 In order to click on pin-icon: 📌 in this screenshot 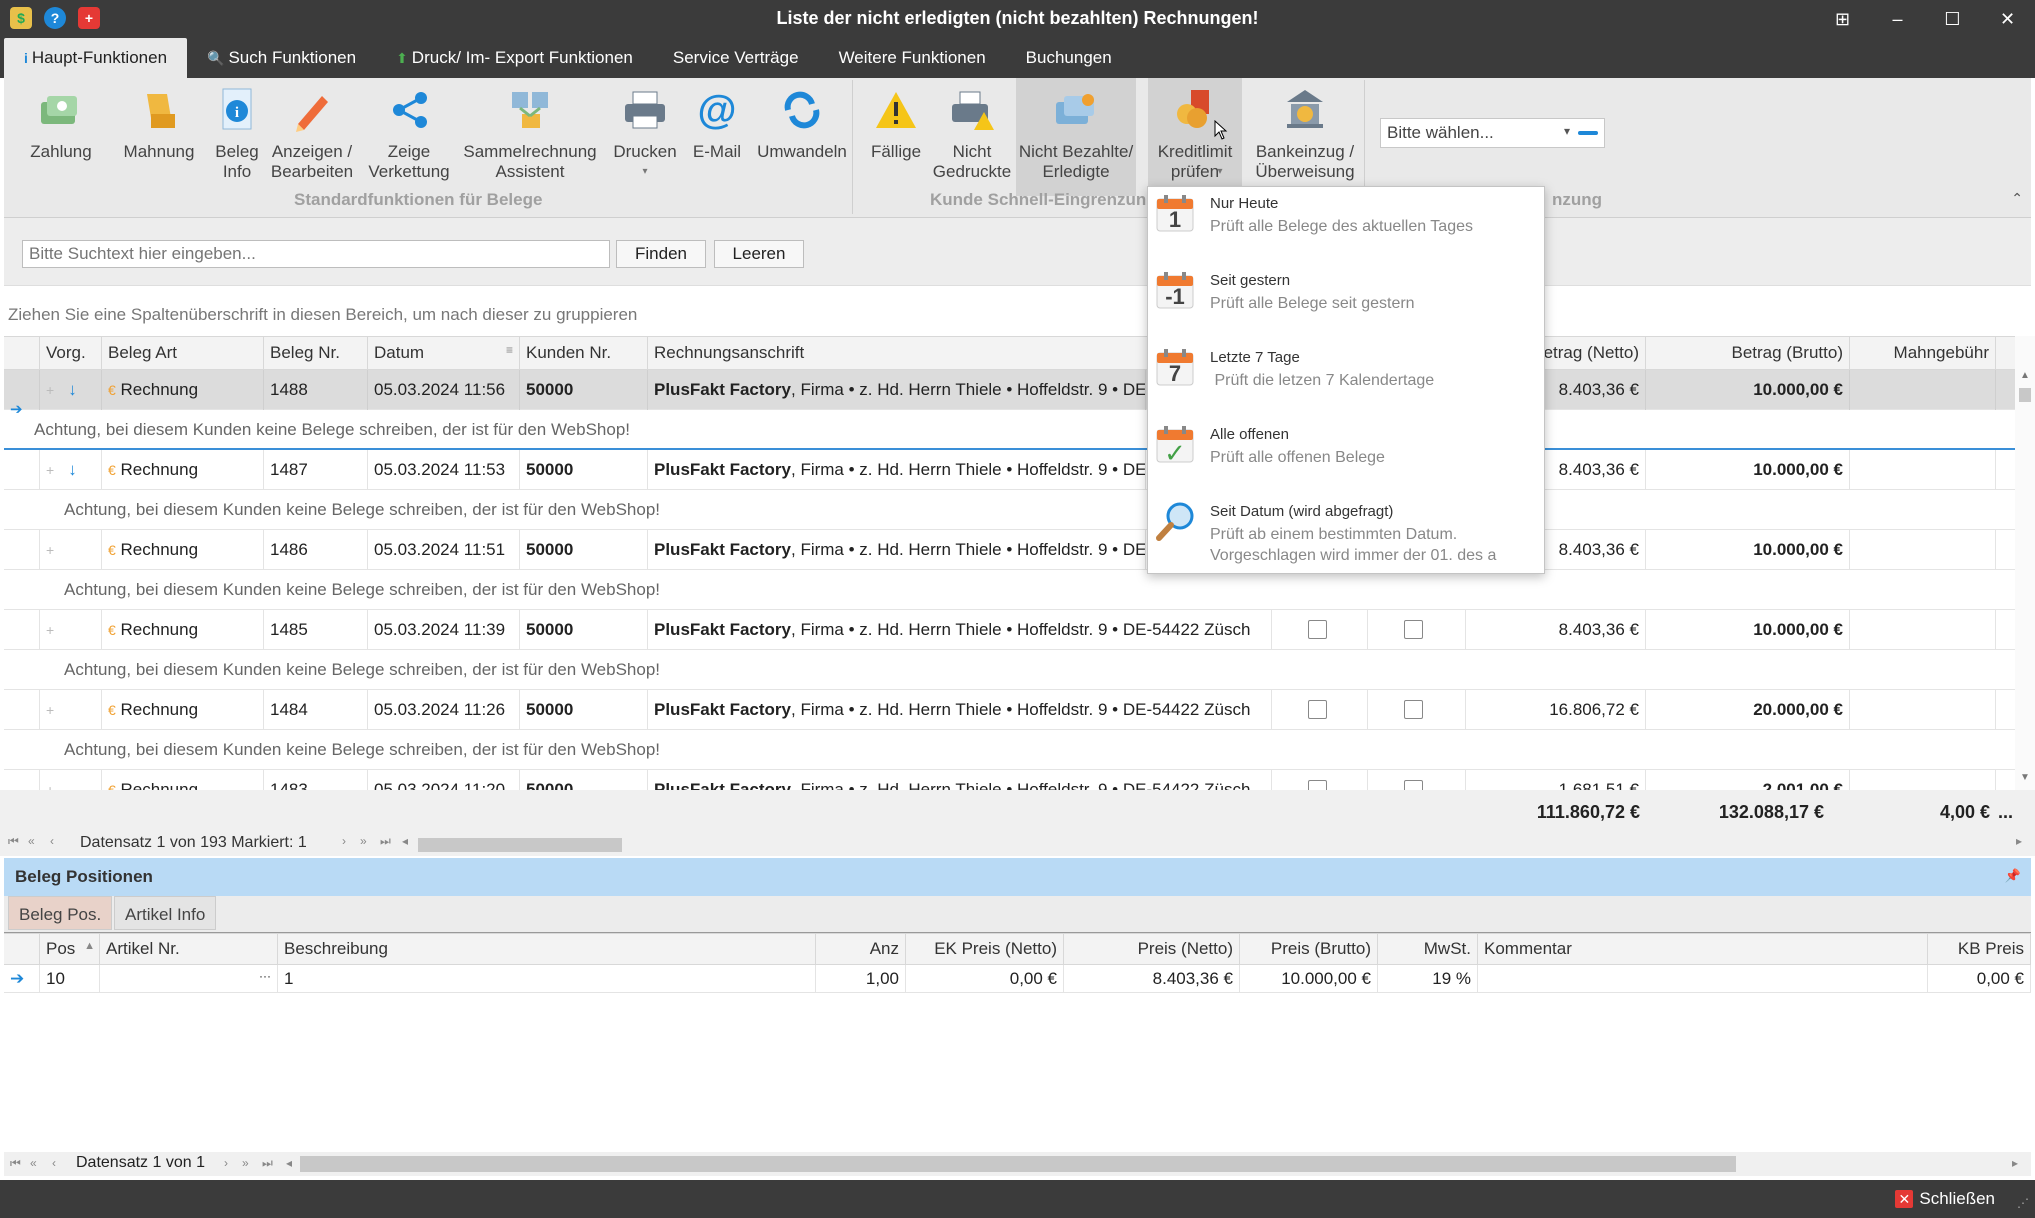, I will do `click(2013, 876)`.